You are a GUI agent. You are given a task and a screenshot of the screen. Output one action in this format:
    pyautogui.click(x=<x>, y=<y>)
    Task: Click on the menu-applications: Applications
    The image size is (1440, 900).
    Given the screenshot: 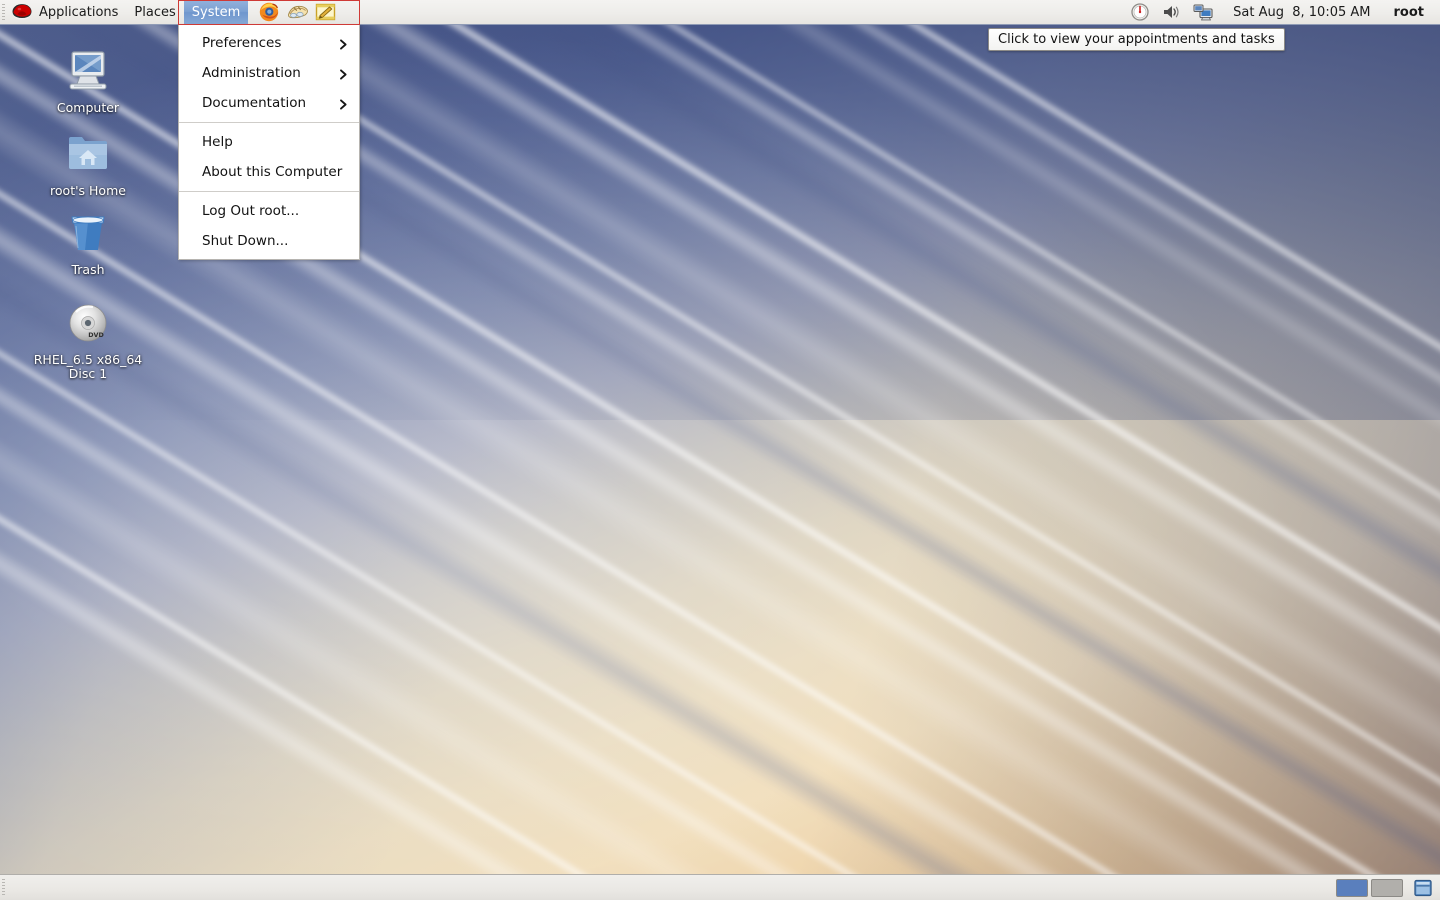 What is the action you would take?
    pyautogui.click(x=66, y=12)
    